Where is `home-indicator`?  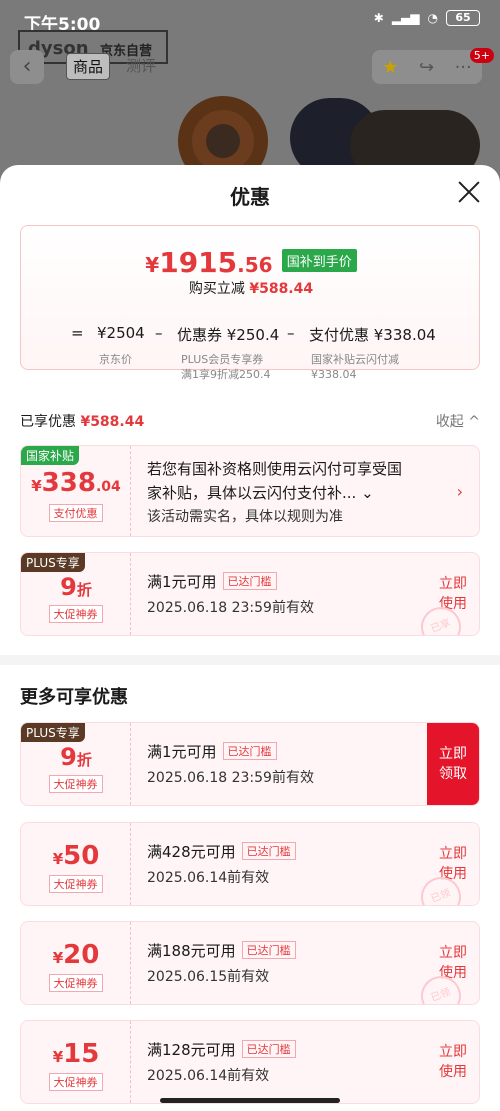 home-indicator is located at coordinates (250, 1100).